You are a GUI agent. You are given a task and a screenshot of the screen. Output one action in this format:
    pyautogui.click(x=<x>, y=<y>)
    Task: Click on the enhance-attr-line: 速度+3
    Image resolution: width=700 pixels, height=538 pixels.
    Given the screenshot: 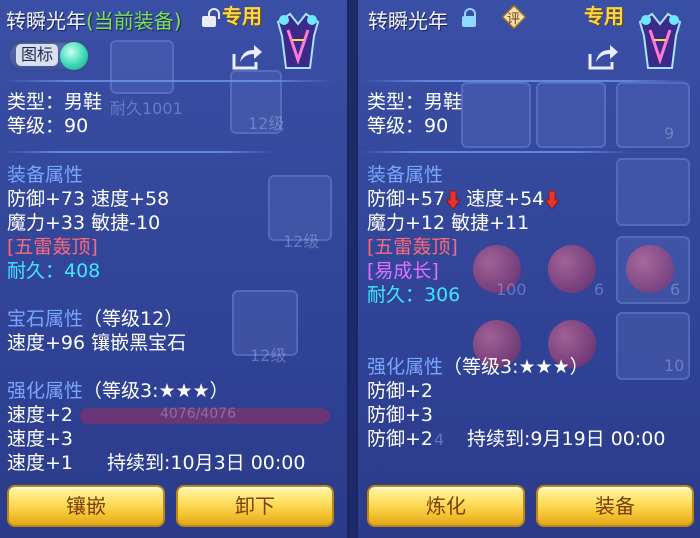 What is the action you would take?
    pyautogui.click(x=40, y=439)
    